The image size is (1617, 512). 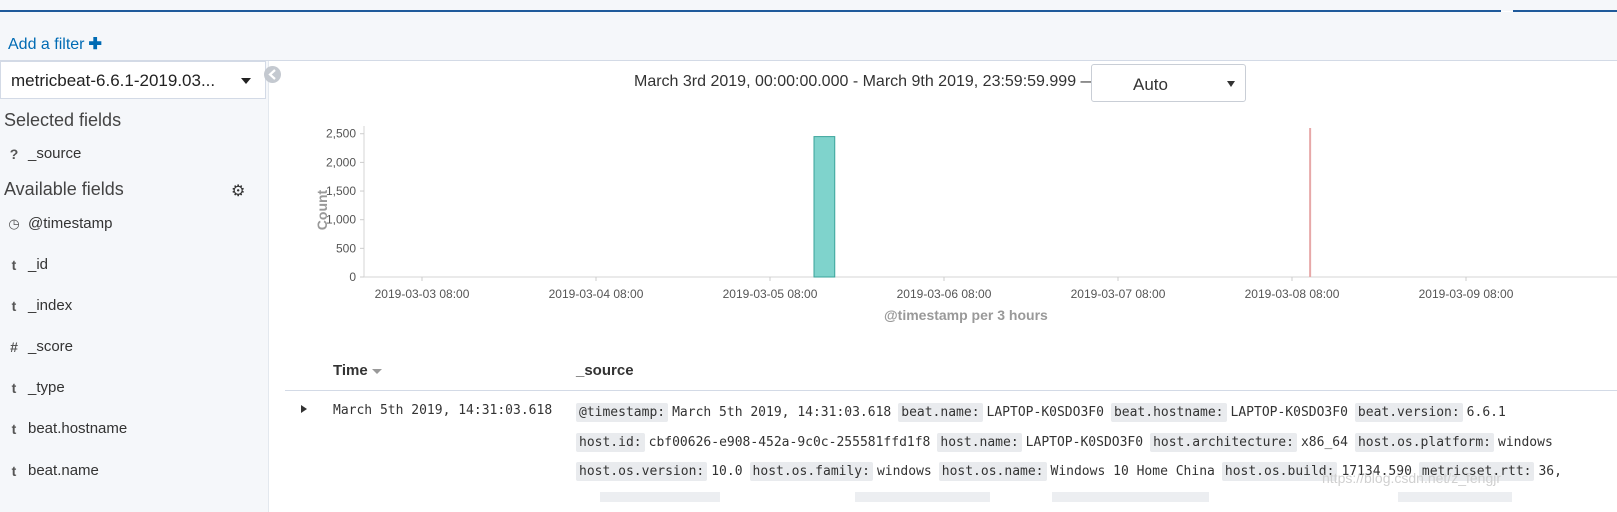 What do you see at coordinates (966, 315) in the screenshot?
I see `x-axis-label: @timestamp per 3 hours` at bounding box center [966, 315].